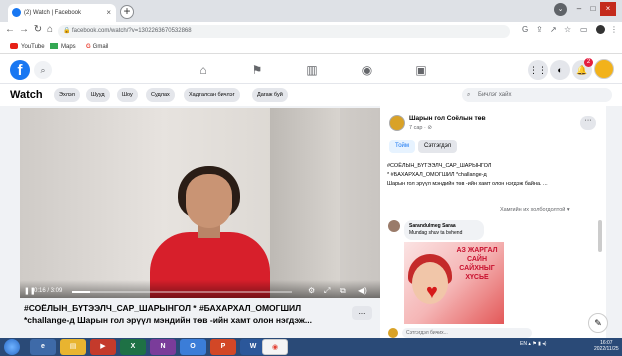 Image resolution: width=622 pixels, height=356 pixels. What do you see at coordinates (160, 95) in the screenshot?
I see `tab-explore: Судлах` at bounding box center [160, 95].